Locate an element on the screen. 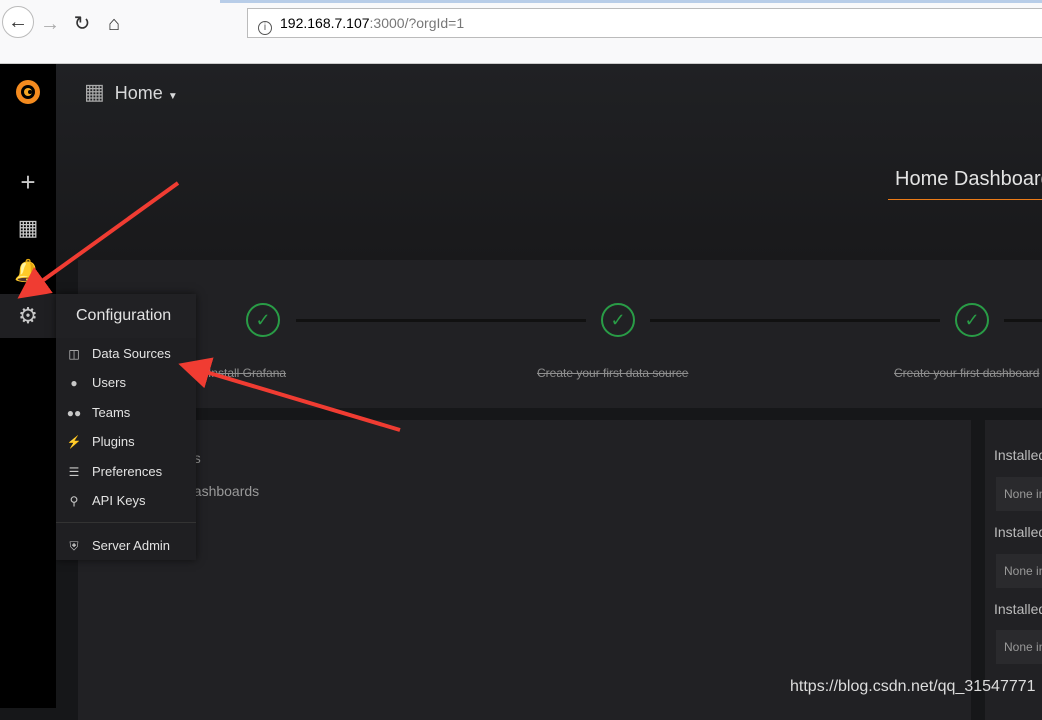  step-label: Install Grafana is located at coordinates (247, 373).